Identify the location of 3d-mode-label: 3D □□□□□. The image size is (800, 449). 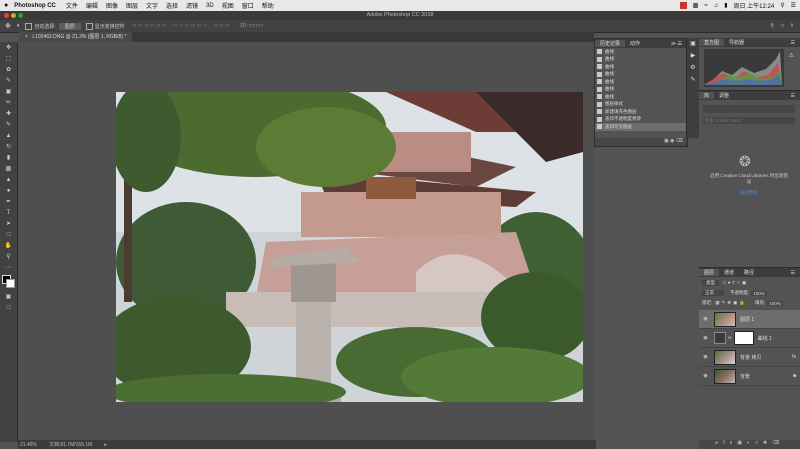
(251, 26).